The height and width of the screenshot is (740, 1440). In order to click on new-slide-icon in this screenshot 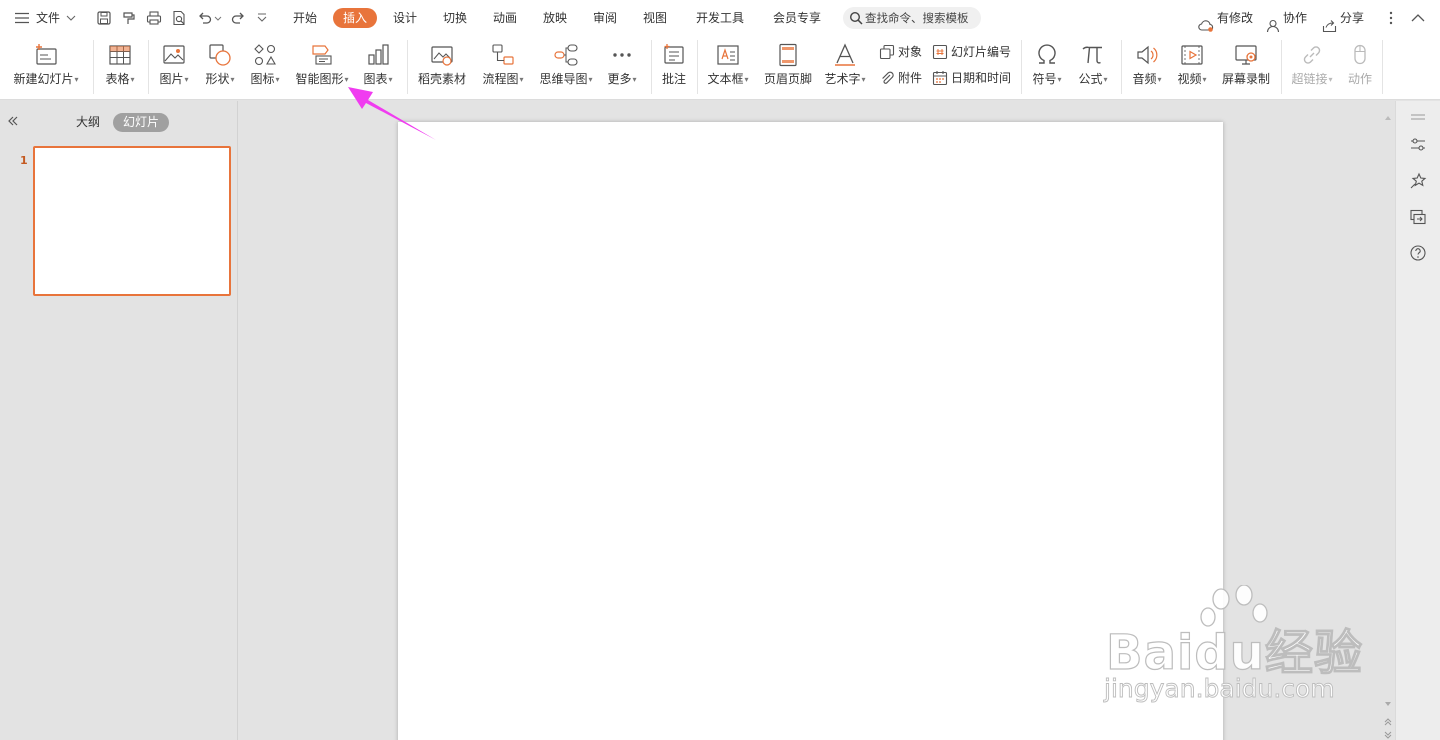, I will do `click(46, 55)`.